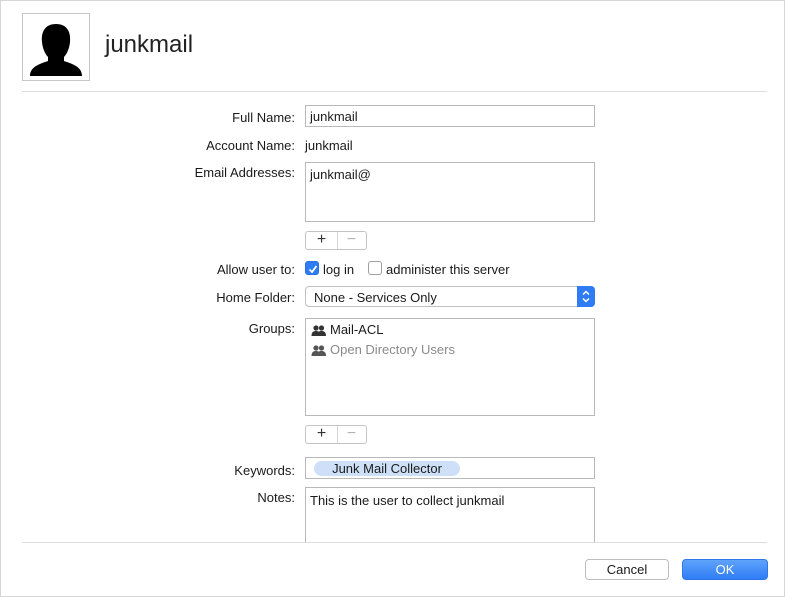  I want to click on full-name-label: Full Name:, so click(263, 117).